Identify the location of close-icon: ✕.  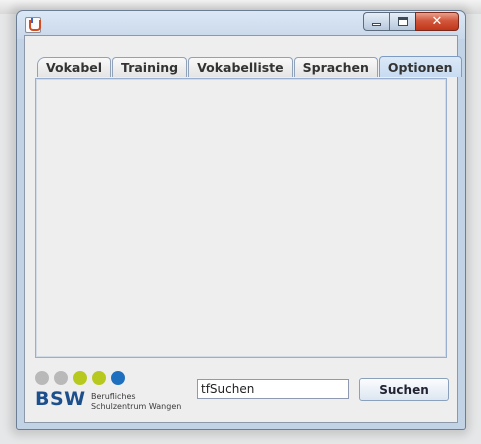
(437, 21).